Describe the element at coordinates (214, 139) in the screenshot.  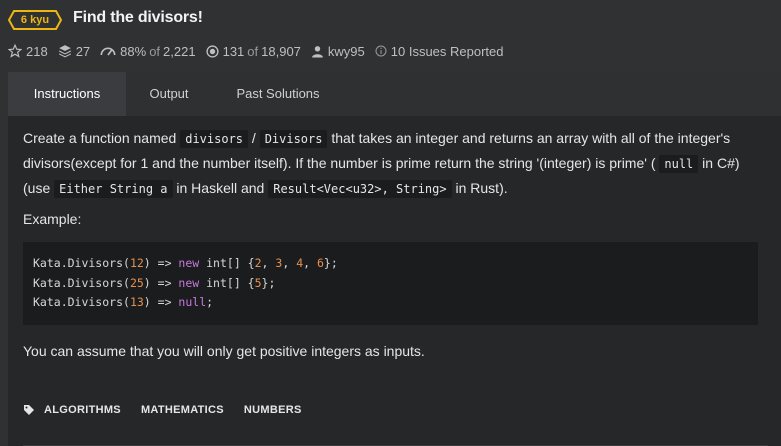
I see `code-divisors: divisors` at that location.